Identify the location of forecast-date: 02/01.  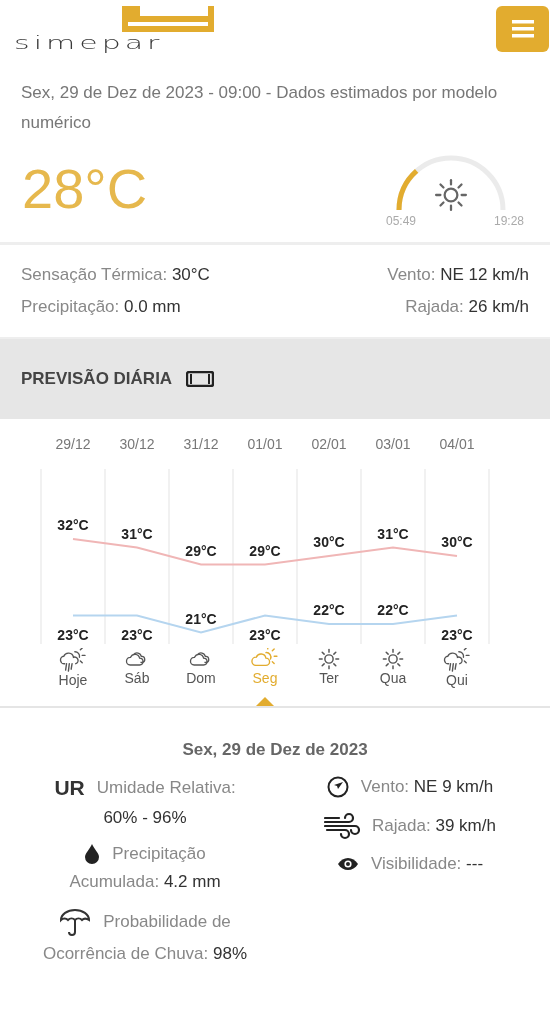
(329, 444).